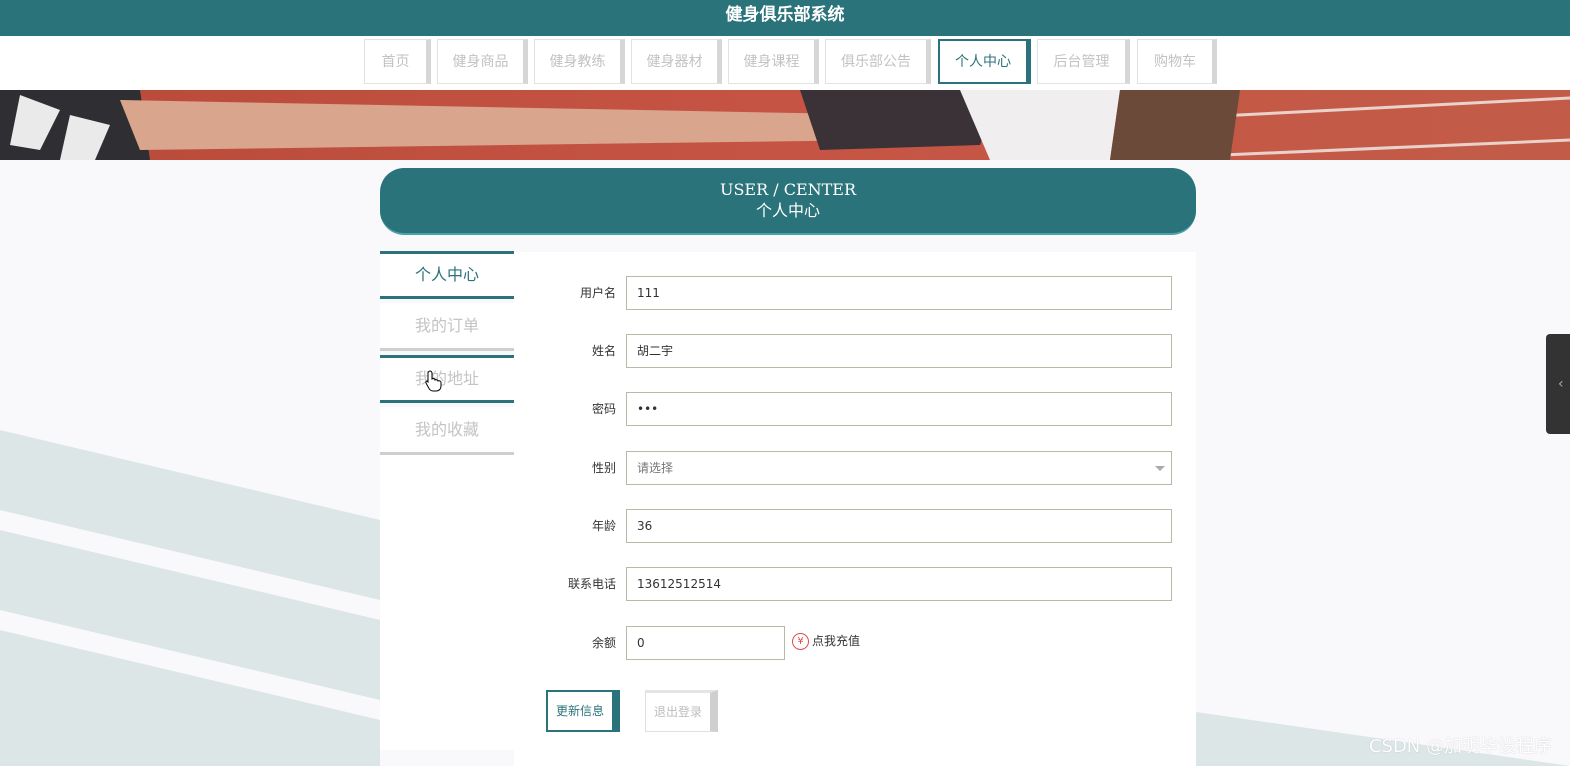 Image resolution: width=1570 pixels, height=766 pixels. What do you see at coordinates (1561, 384) in the screenshot?
I see `chevron-left-icon: ‹` at bounding box center [1561, 384].